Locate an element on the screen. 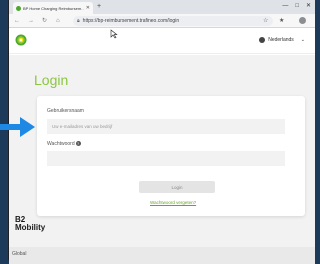 This screenshot has height=264, width=320. profile-avatar-icon is located at coordinates (302, 20).